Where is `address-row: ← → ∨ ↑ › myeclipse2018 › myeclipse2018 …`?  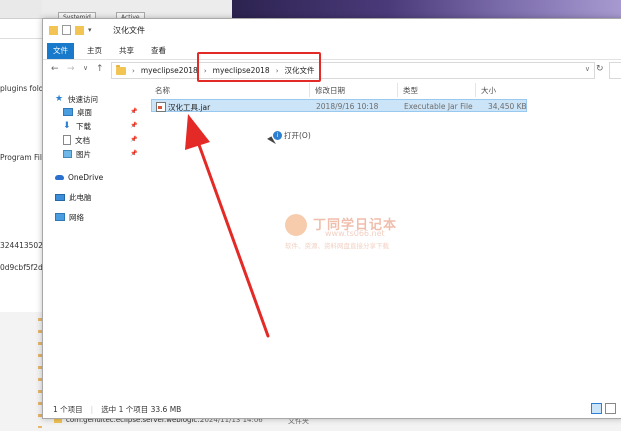 address-row: ← → ∨ ↑ › myeclipse2018 › myeclipse2018 … is located at coordinates (332, 70).